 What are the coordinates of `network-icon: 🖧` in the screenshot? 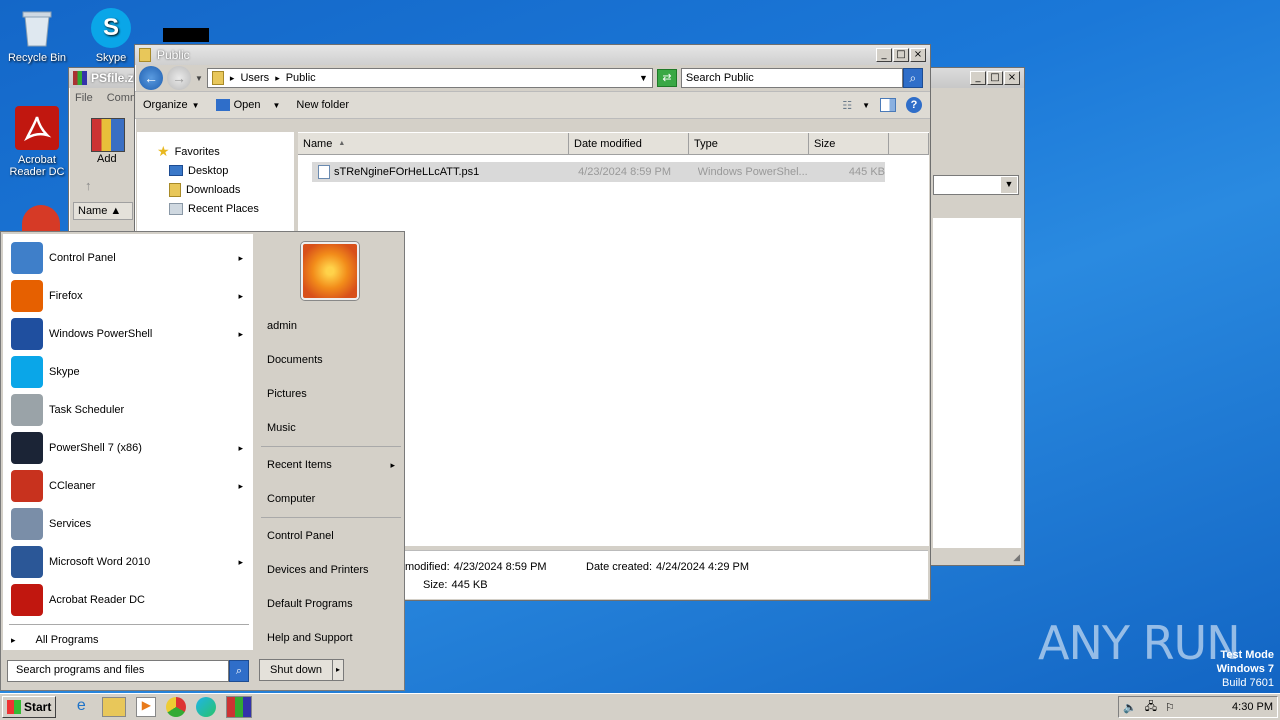 It's located at (1151, 707).